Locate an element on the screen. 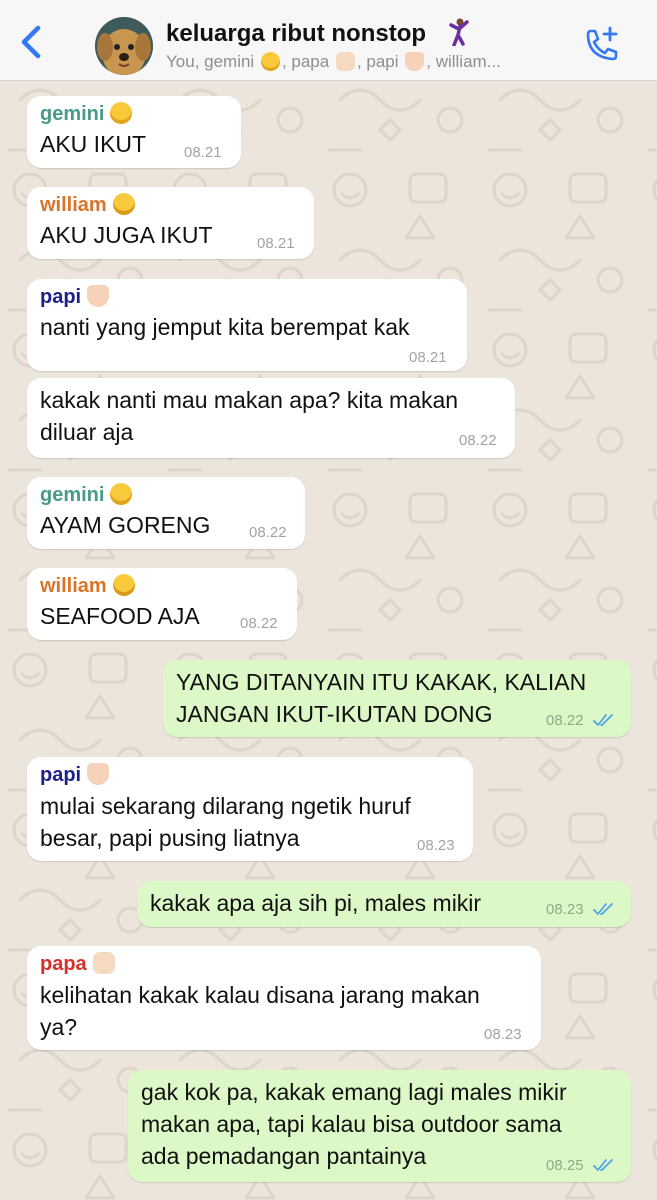 The width and height of the screenshot is (657, 1200). phone-plus-icon is located at coordinates (602, 43).